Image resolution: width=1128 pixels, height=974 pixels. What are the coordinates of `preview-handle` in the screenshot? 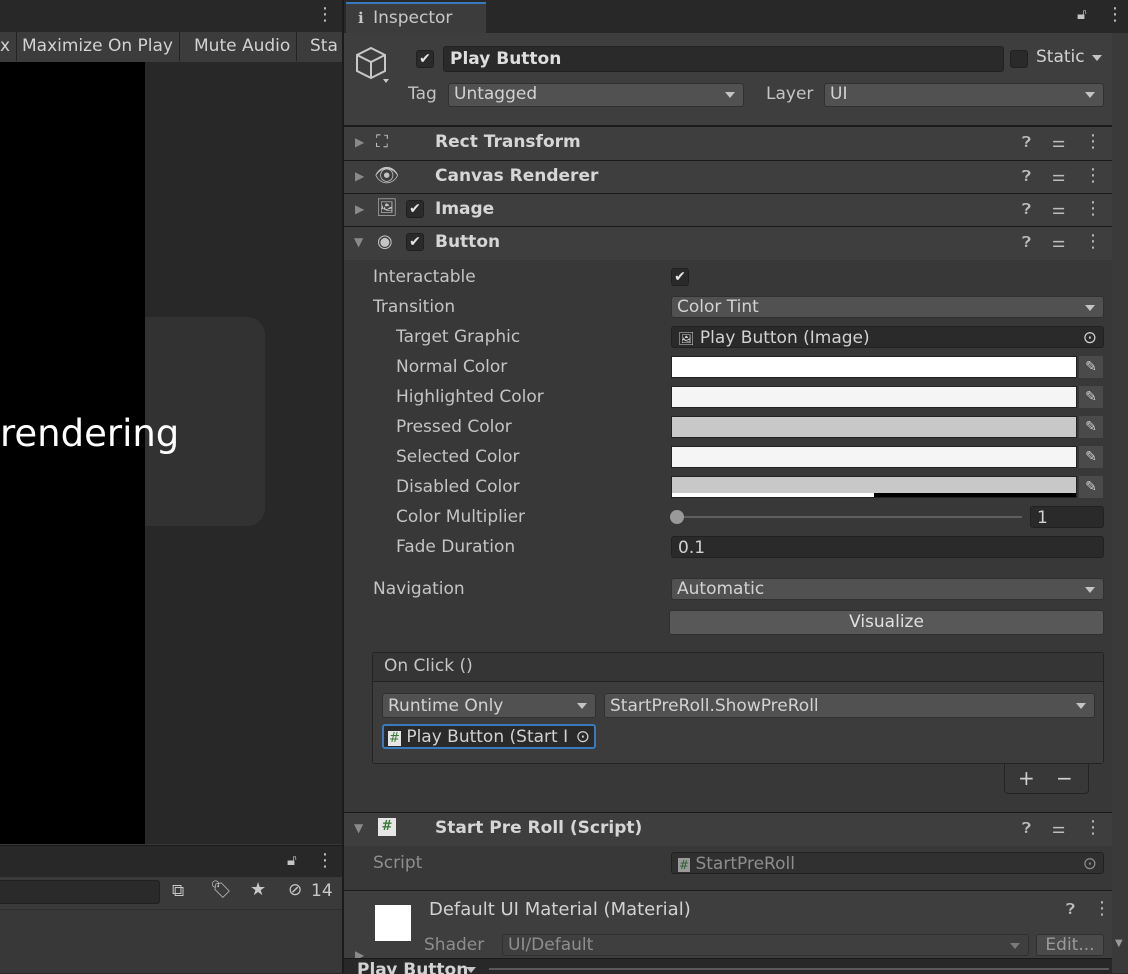 It's located at (799, 969).